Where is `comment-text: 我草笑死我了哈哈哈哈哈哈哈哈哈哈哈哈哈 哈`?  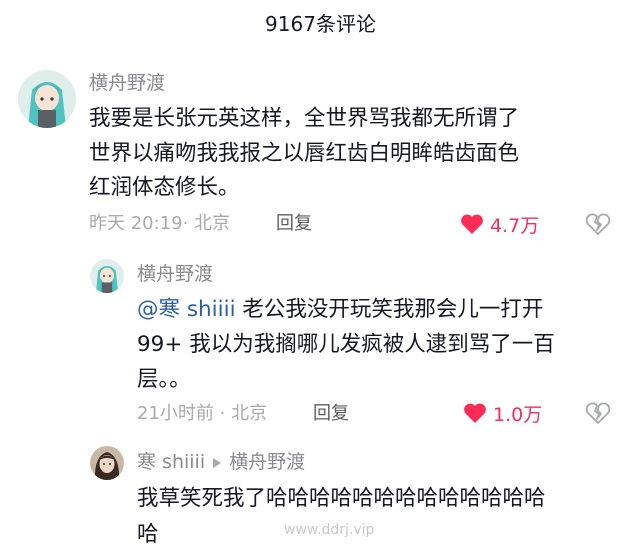 comment-text: 我草笑死我了哈哈哈哈哈哈哈哈哈哈哈哈哈 哈 is located at coordinates (382, 517).